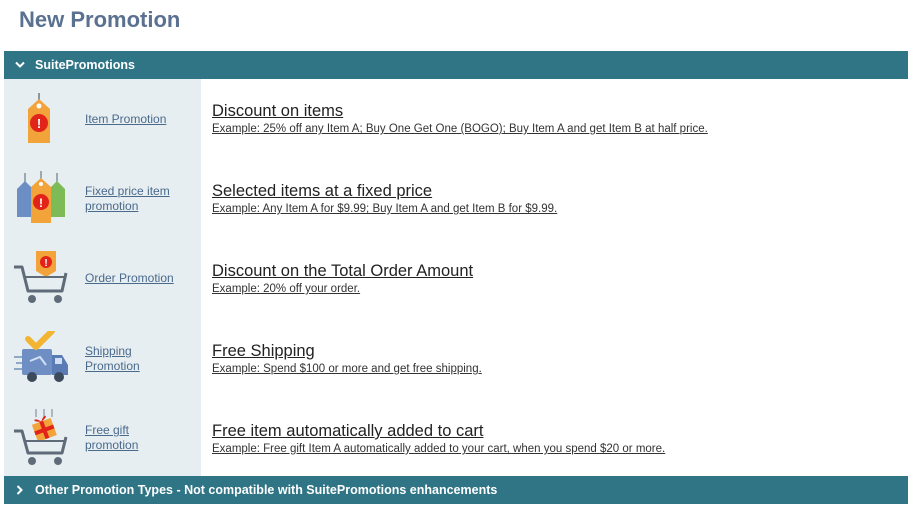 This screenshot has width=908, height=508. Describe the element at coordinates (322, 191) in the screenshot. I see `promotion-title: Selected items at a fixed price` at that location.